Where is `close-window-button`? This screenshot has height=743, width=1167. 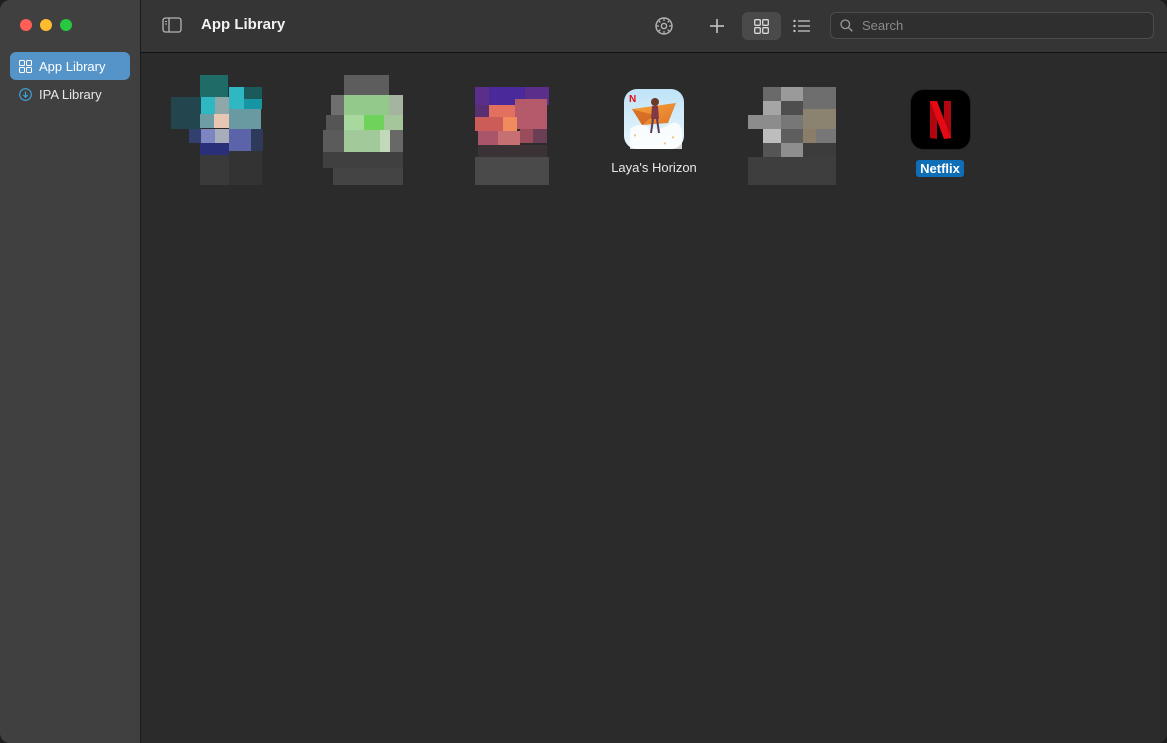
close-window-button is located at coordinates (26, 25).